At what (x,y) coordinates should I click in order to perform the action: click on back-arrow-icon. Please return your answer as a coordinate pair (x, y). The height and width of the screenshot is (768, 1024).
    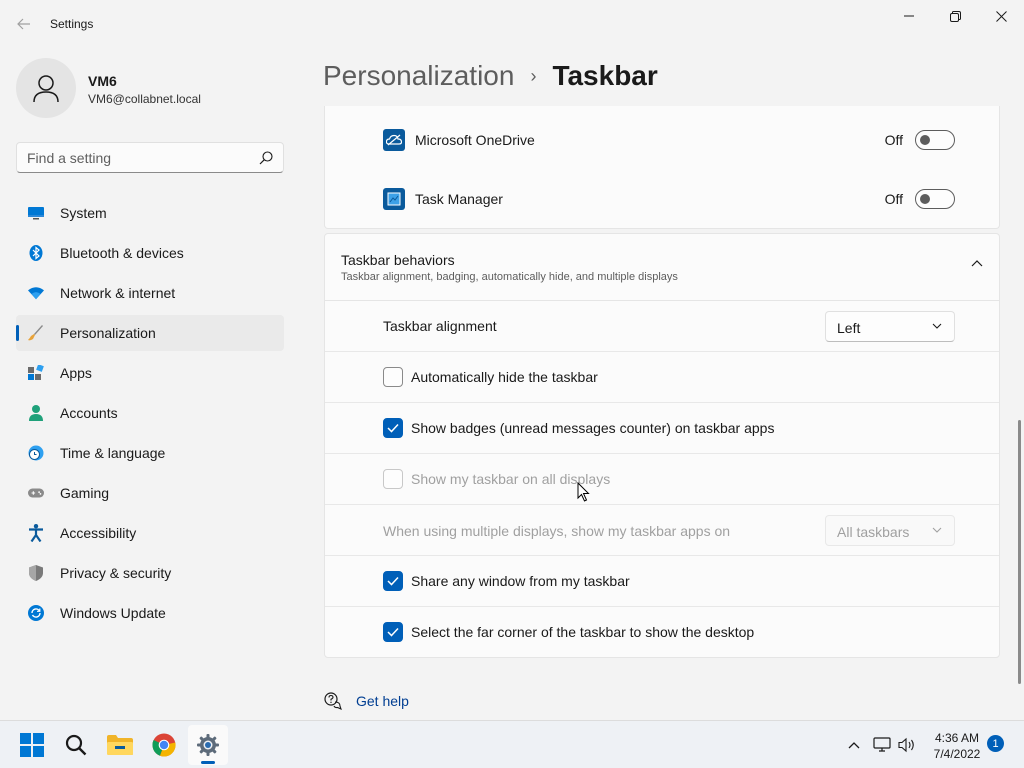
    Looking at the image, I should click on (23, 24).